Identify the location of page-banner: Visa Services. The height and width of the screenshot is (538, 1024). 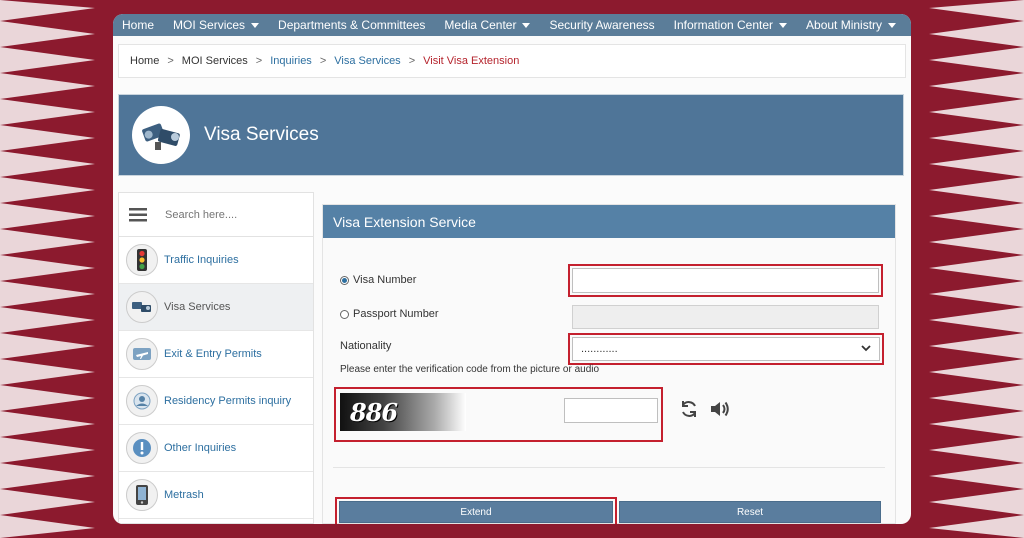
(511, 135).